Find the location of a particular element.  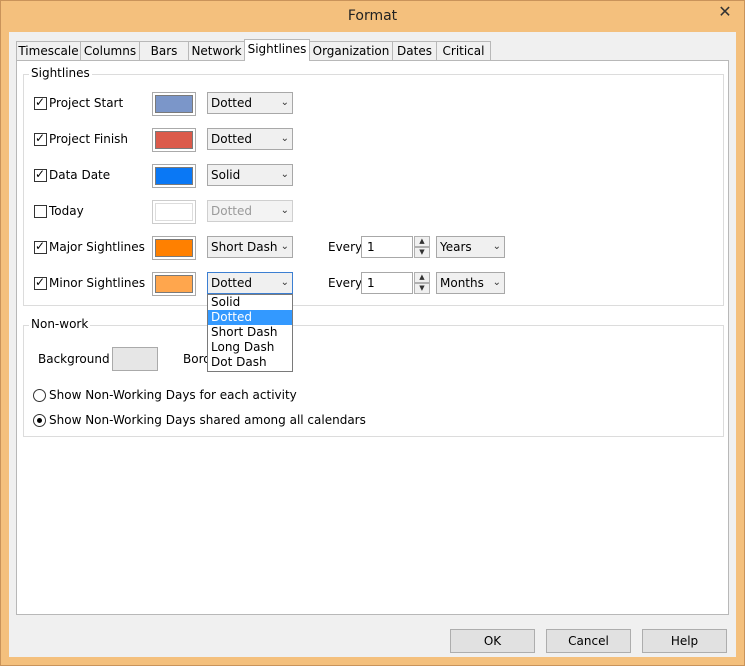

tab-organization: Organization is located at coordinates (351, 50).